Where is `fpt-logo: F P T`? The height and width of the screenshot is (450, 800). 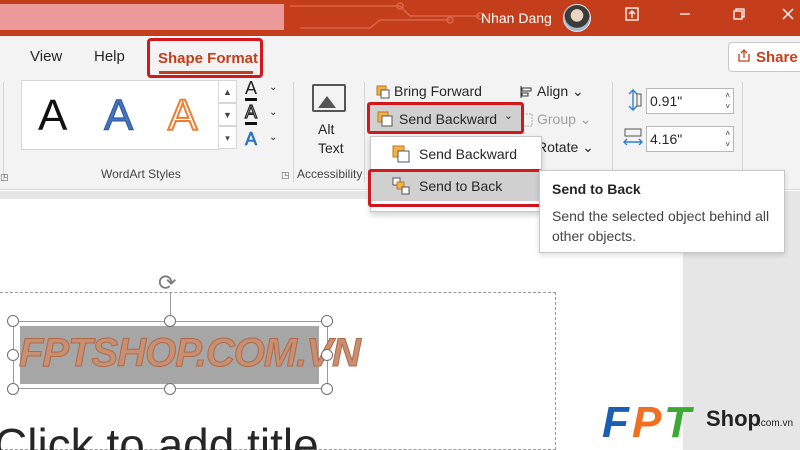
fpt-logo: F P T is located at coordinates (648, 420).